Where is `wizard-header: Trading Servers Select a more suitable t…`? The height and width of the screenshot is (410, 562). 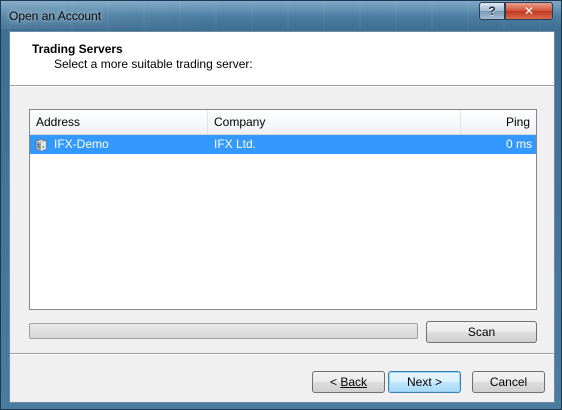 wizard-header: Trading Servers Select a more suitable t… is located at coordinates (282, 59).